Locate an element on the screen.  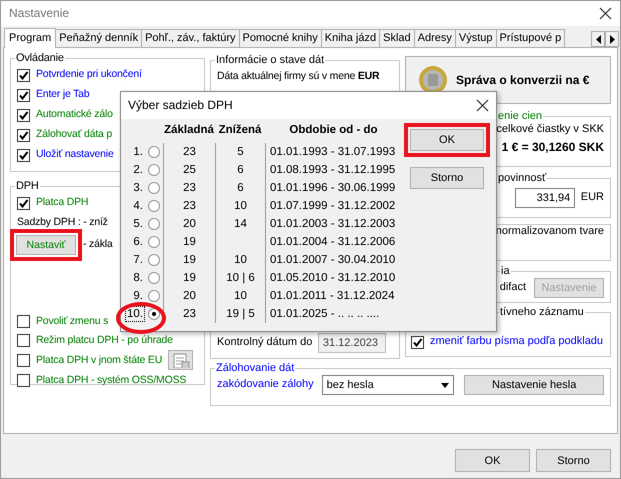
table-cell: 01.07.1999 - 31.12.2002 is located at coordinates (333, 206).